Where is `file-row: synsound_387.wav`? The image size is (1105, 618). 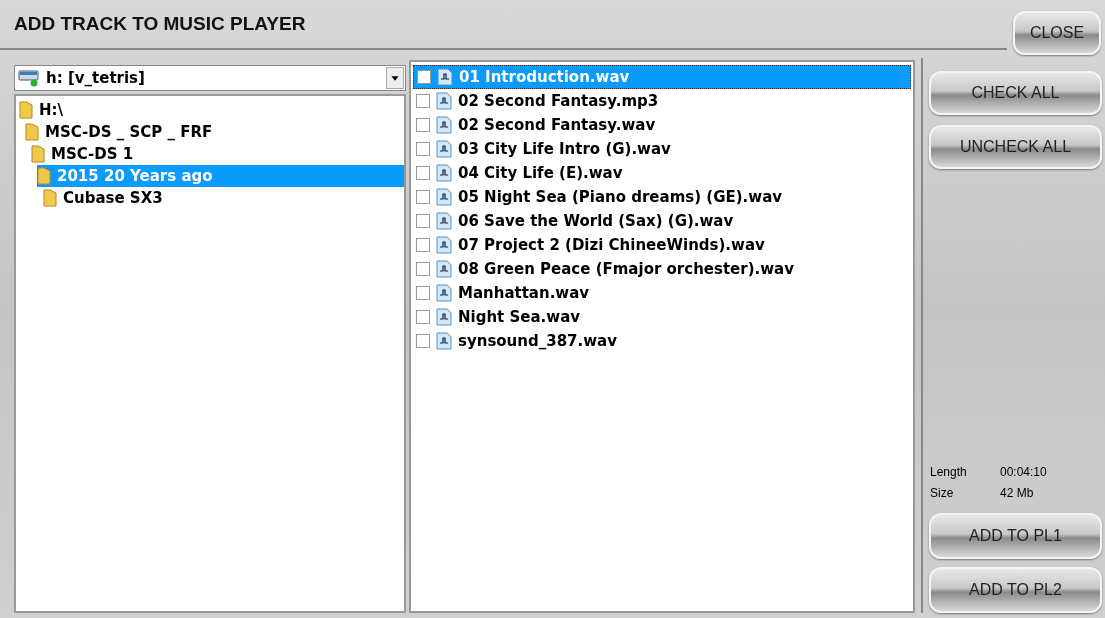 file-row: synsound_387.wav is located at coordinates (662, 341).